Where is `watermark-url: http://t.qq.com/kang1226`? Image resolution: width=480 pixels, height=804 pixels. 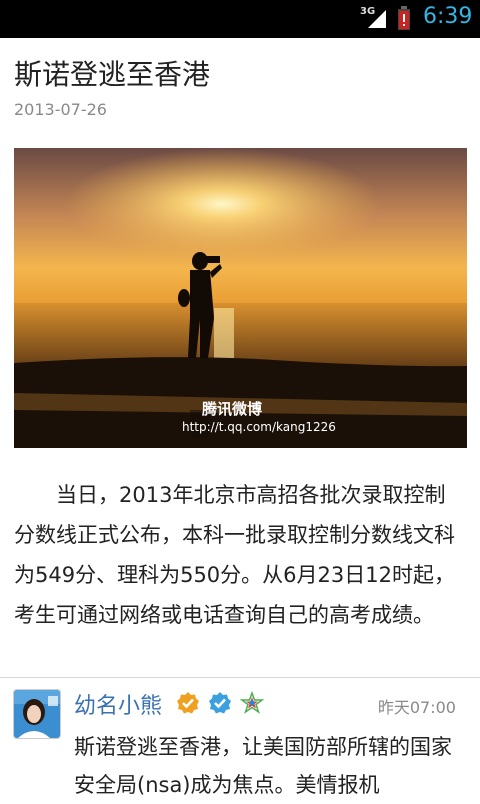
watermark-url: http://t.qq.com/kang1226 is located at coordinates (259, 427).